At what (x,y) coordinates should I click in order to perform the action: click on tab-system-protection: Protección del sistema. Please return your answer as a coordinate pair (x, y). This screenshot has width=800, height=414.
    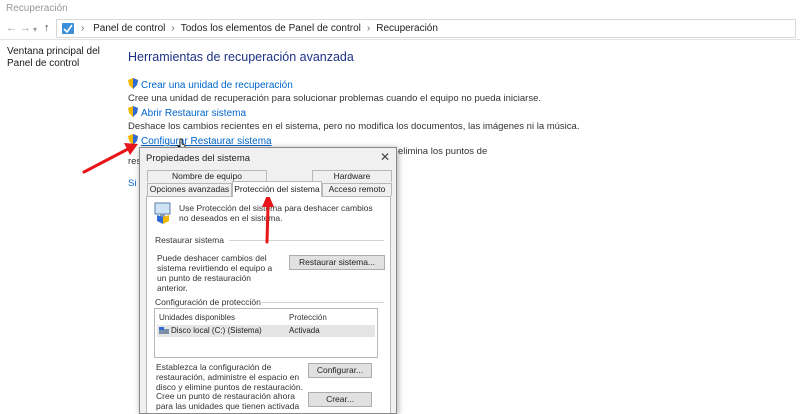
    Looking at the image, I should click on (277, 189).